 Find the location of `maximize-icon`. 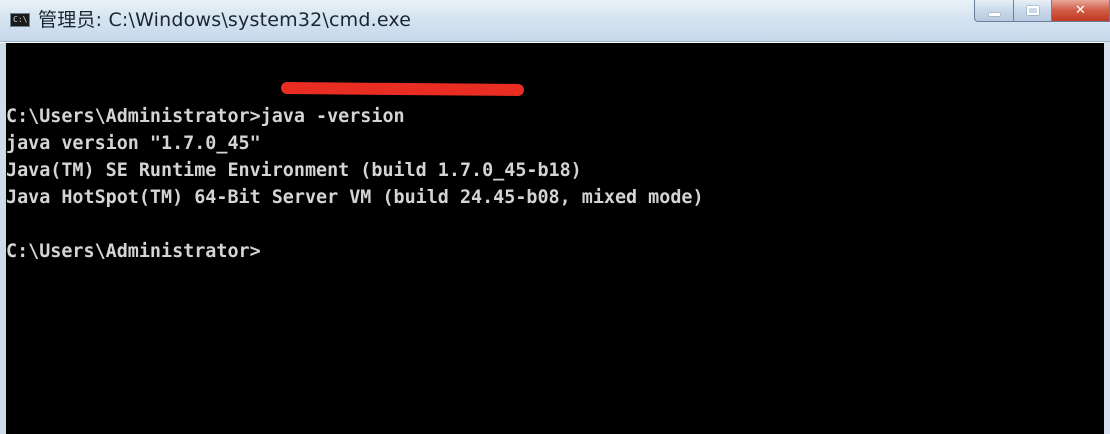

maximize-icon is located at coordinates (1032, 10).